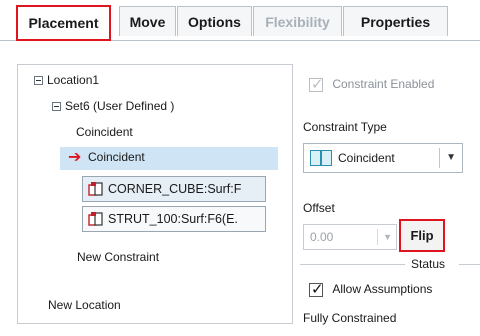  What do you see at coordinates (63, 23) in the screenshot?
I see `tab-placement: Placement` at bounding box center [63, 23].